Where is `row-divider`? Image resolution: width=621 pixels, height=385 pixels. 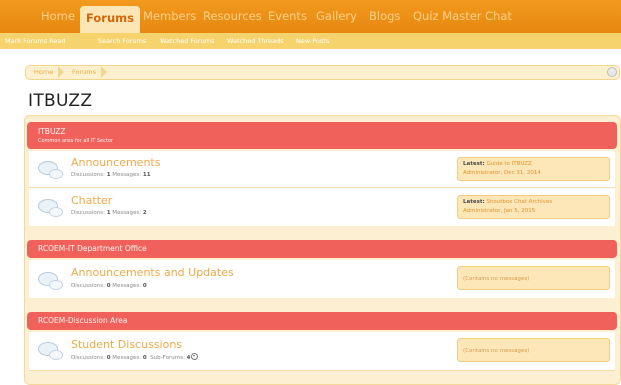 row-divider is located at coordinates (322, 370).